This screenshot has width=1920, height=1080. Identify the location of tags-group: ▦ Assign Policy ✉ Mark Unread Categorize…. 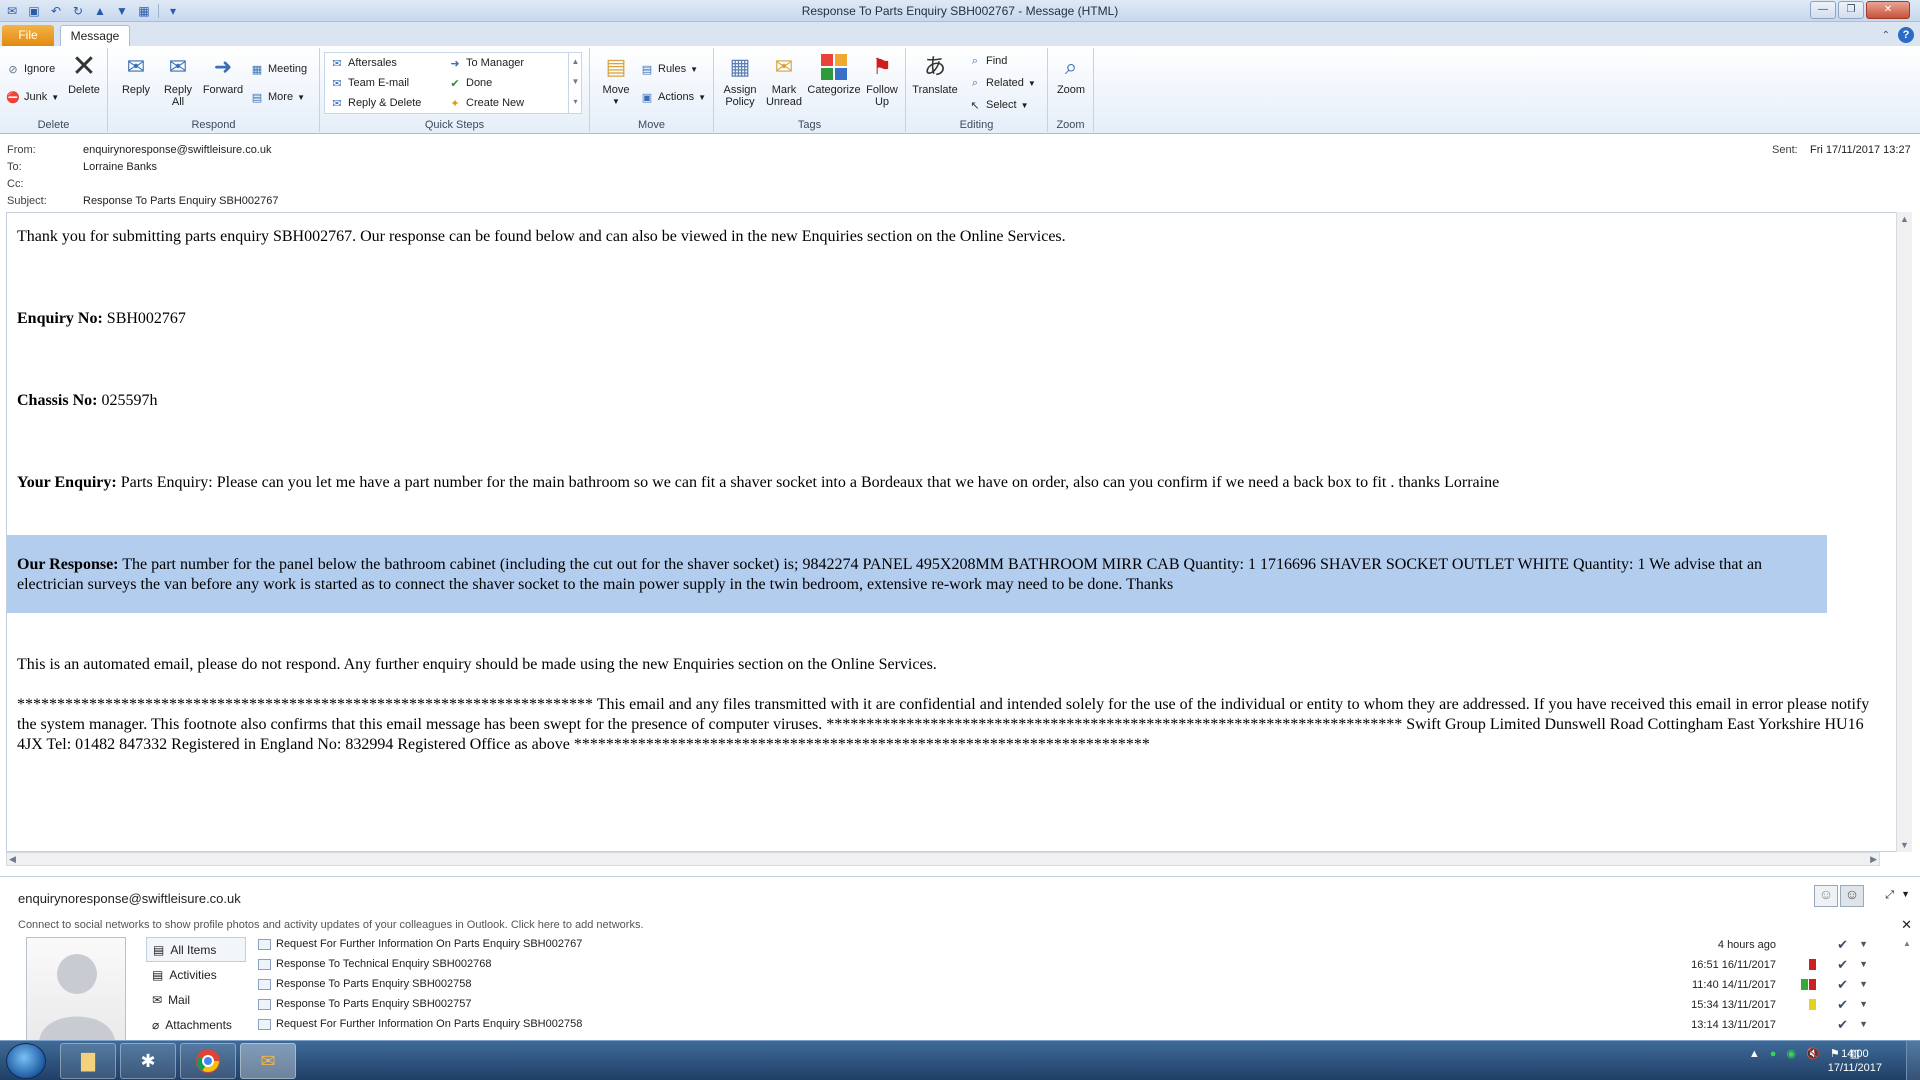
(810, 90).